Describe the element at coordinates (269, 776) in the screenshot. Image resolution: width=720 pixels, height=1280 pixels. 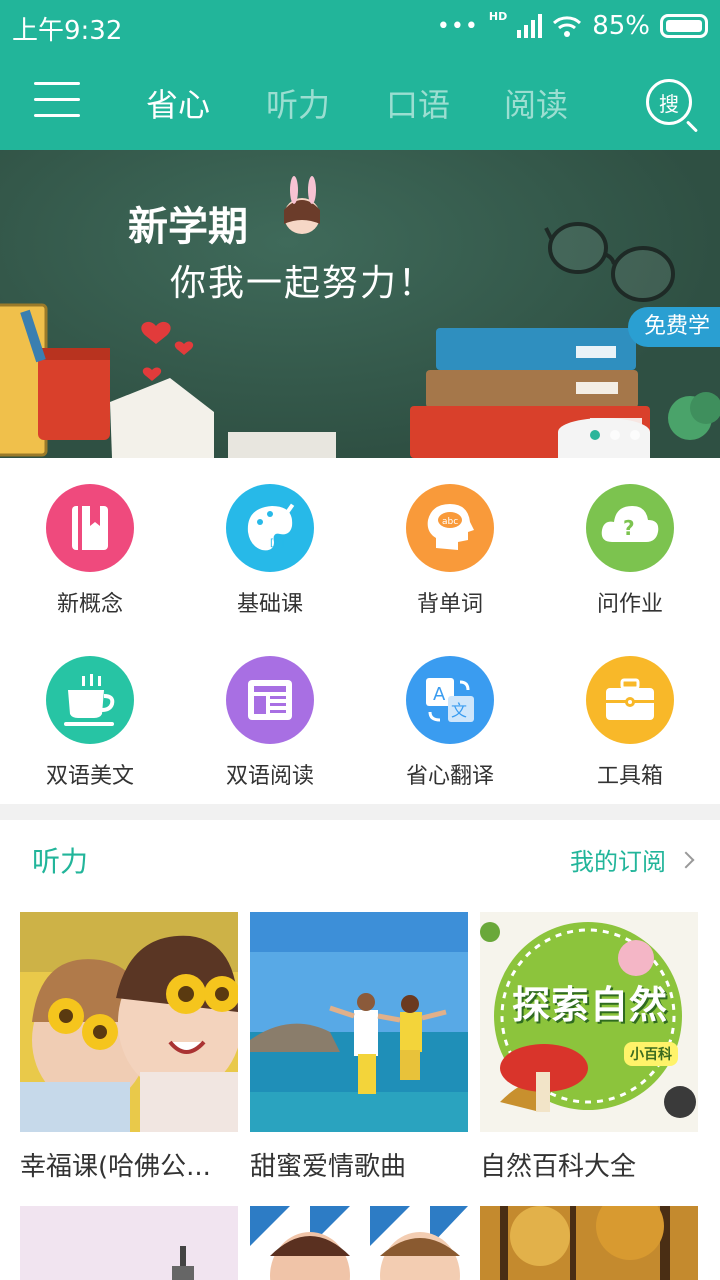
I see `grid-label: 双语阅读` at that location.